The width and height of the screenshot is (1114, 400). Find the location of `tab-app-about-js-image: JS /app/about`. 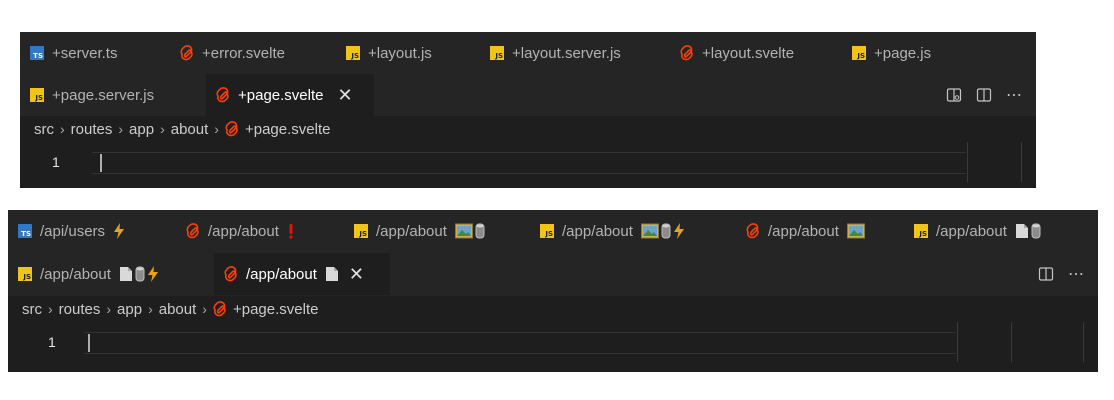

tab-app-about-js-image: JS /app/about is located at coordinates (434, 231).